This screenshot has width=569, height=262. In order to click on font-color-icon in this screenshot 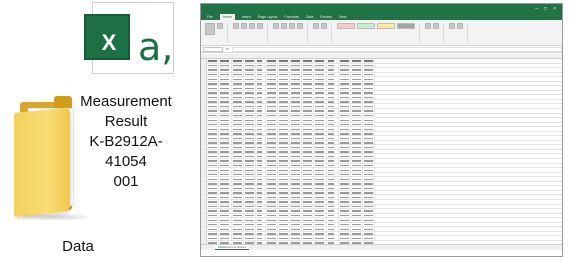, I will do `click(260, 25)`.